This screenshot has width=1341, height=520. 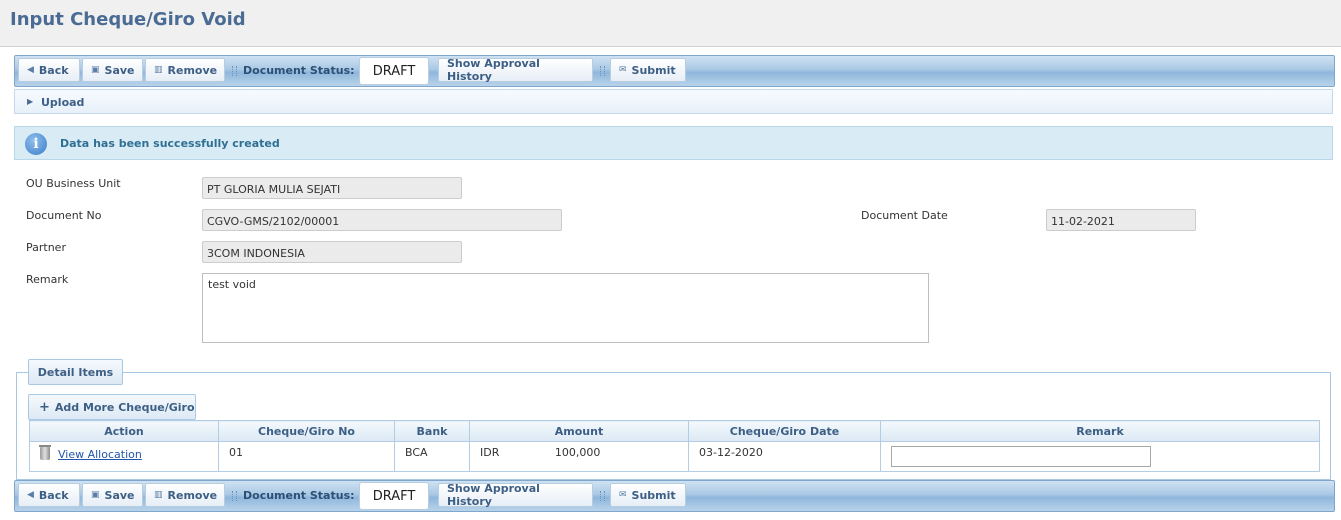 What do you see at coordinates (124, 431) in the screenshot?
I see `column-header-action: Action` at bounding box center [124, 431].